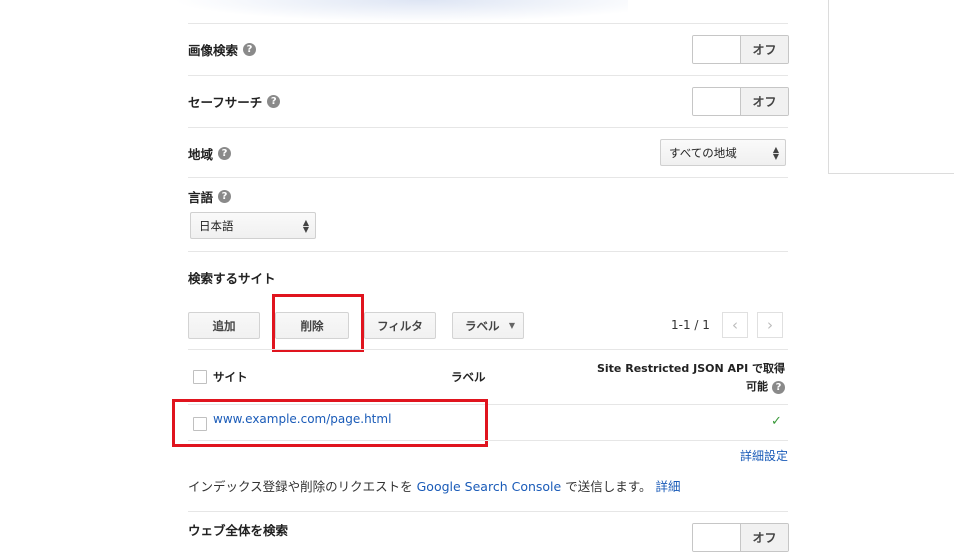  Describe the element at coordinates (770, 325) in the screenshot. I see `next-page-icon: ›` at that location.